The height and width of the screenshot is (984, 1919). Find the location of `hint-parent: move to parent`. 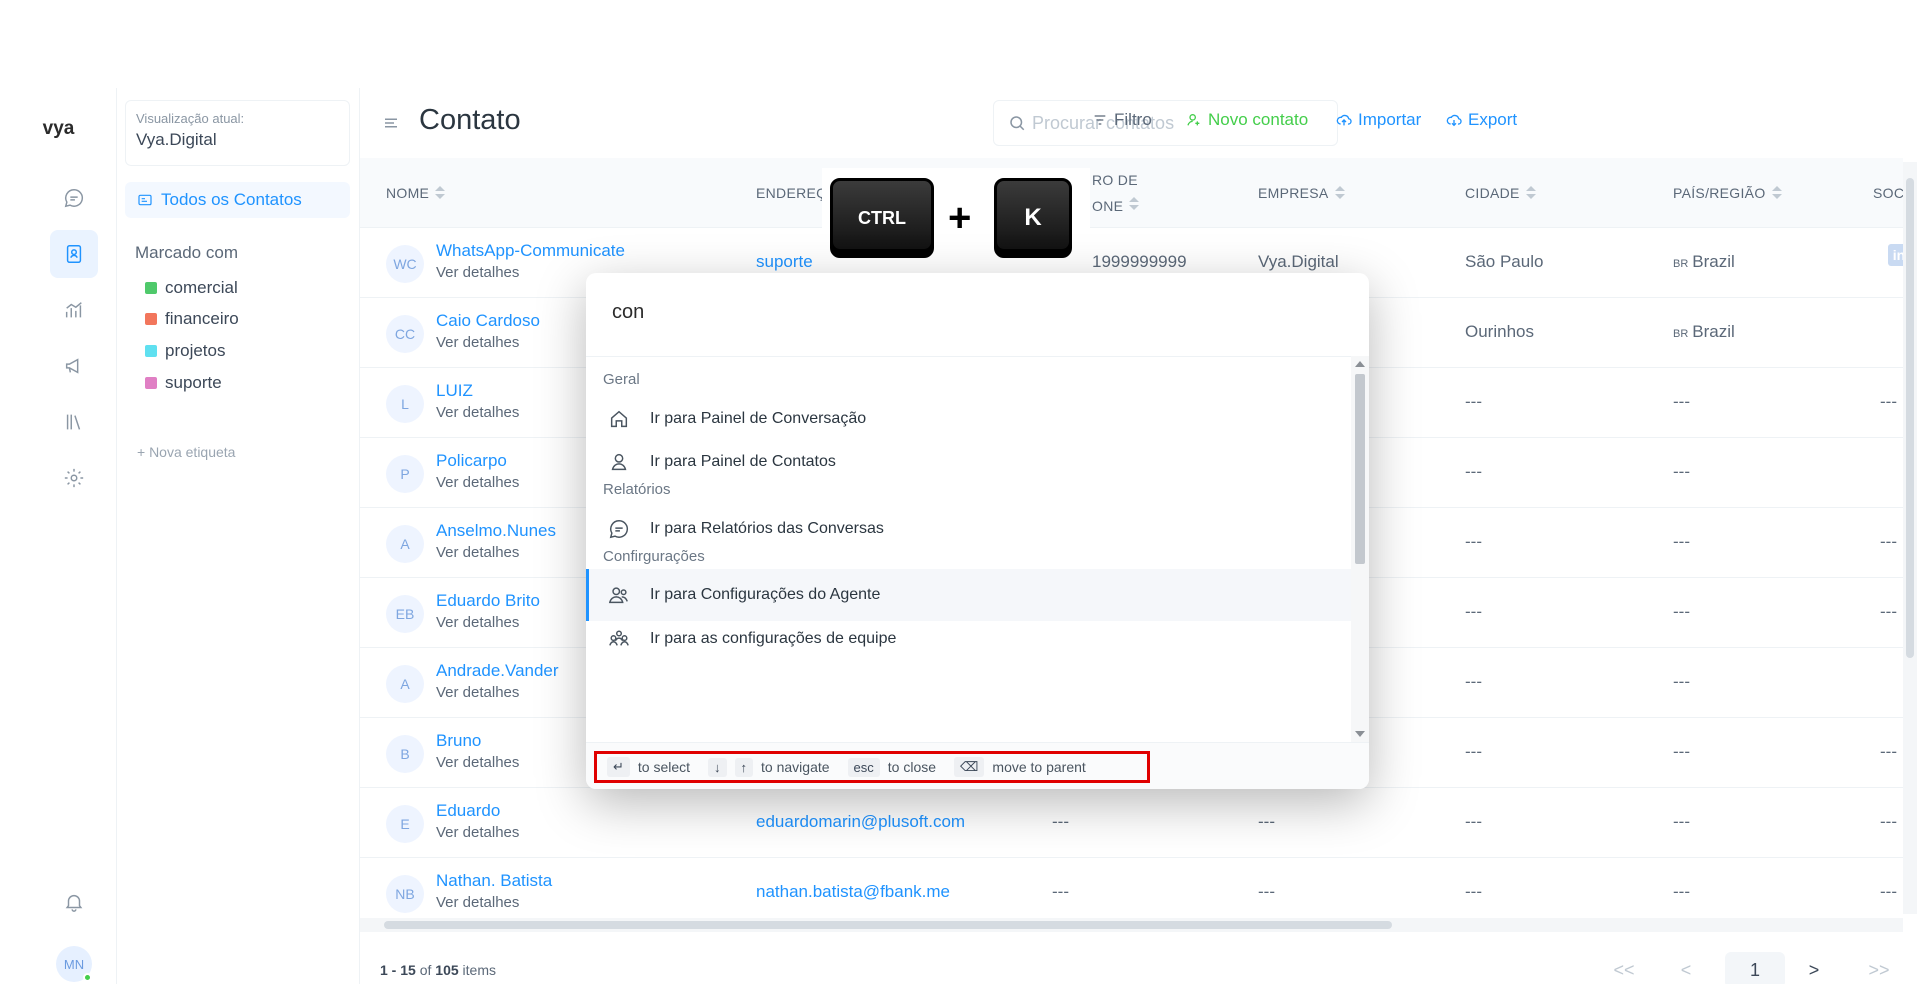

hint-parent: move to parent is located at coordinates (1039, 767).